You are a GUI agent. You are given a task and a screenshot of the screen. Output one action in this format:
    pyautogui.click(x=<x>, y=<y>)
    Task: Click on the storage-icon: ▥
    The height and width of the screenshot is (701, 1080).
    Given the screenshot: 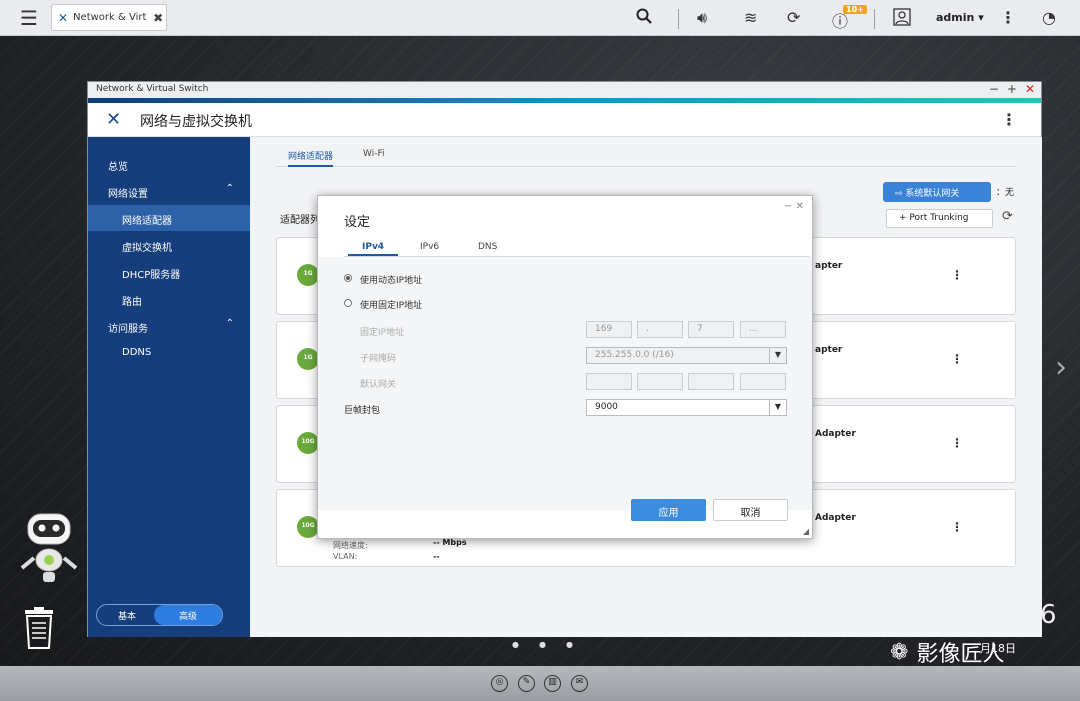 What is the action you would take?
    pyautogui.click(x=552, y=683)
    